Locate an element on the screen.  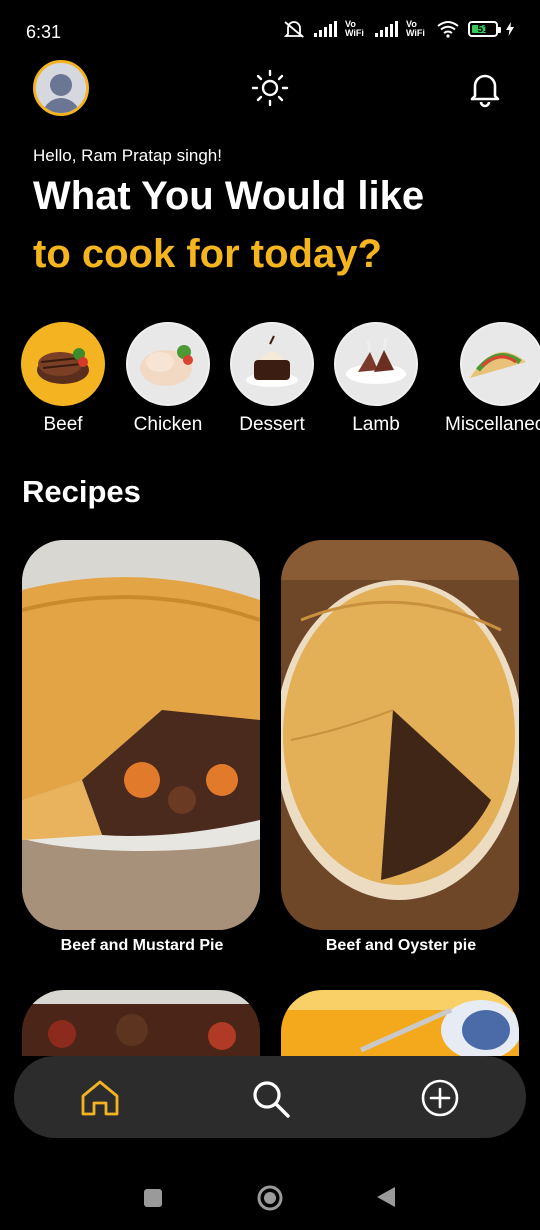
category-miscellaneous: Miscellaneous is located at coordinates (492, 379).